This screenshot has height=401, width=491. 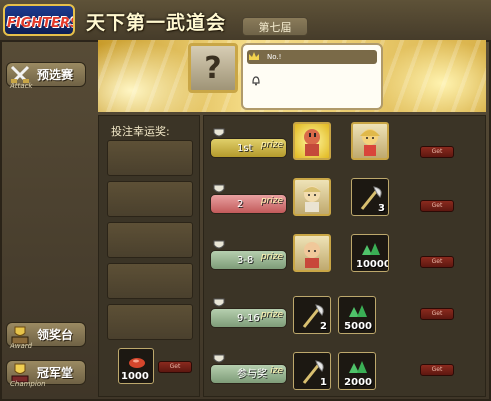 What do you see at coordinates (240, 204) in the screenshot?
I see `prize-rank: 2` at bounding box center [240, 204].